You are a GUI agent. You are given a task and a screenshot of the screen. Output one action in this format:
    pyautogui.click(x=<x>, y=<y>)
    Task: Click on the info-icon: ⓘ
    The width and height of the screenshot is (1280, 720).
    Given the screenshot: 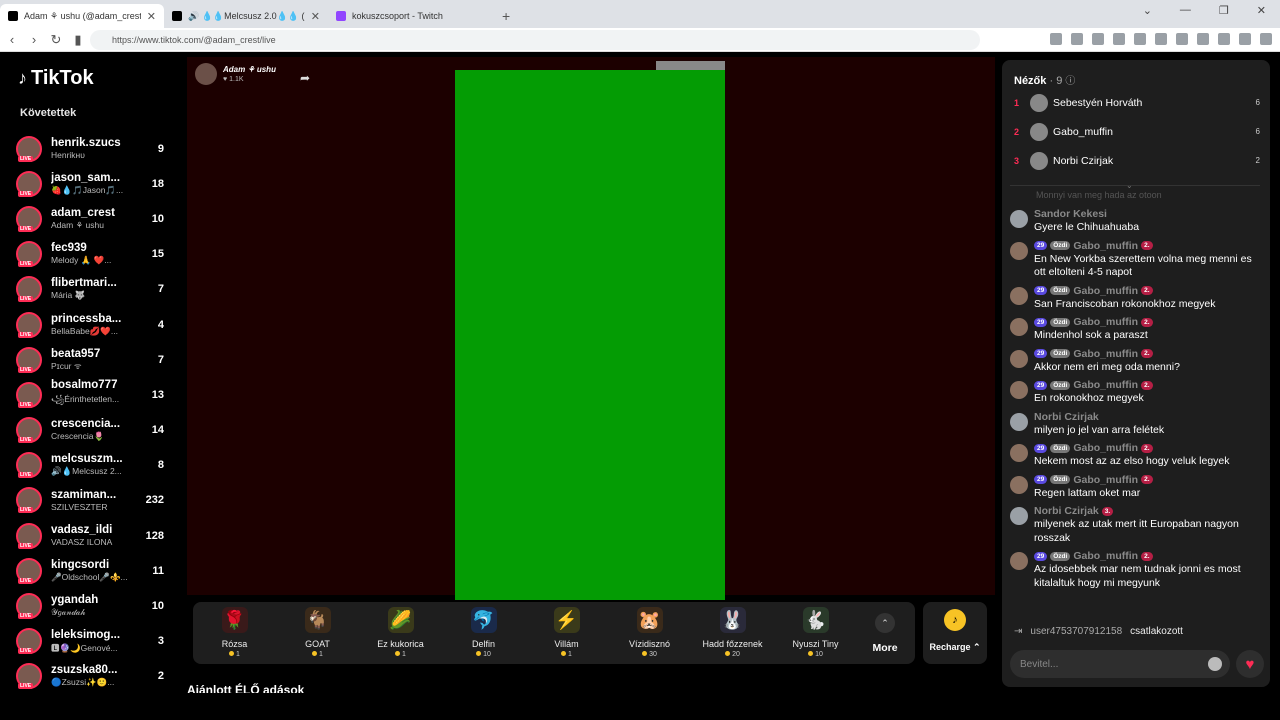 What is the action you would take?
    pyautogui.click(x=1070, y=81)
    